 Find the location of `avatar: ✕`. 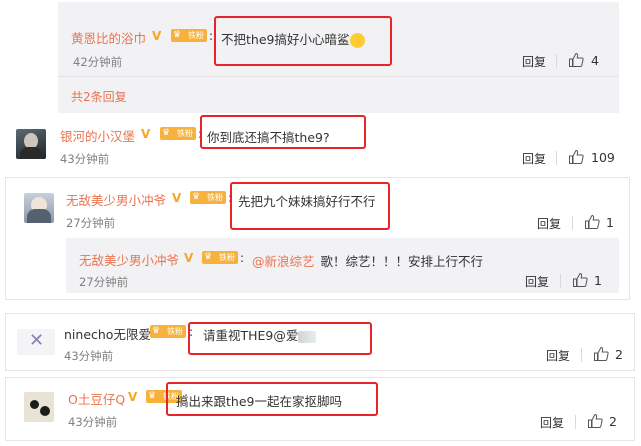

avatar: ✕ is located at coordinates (36, 342).